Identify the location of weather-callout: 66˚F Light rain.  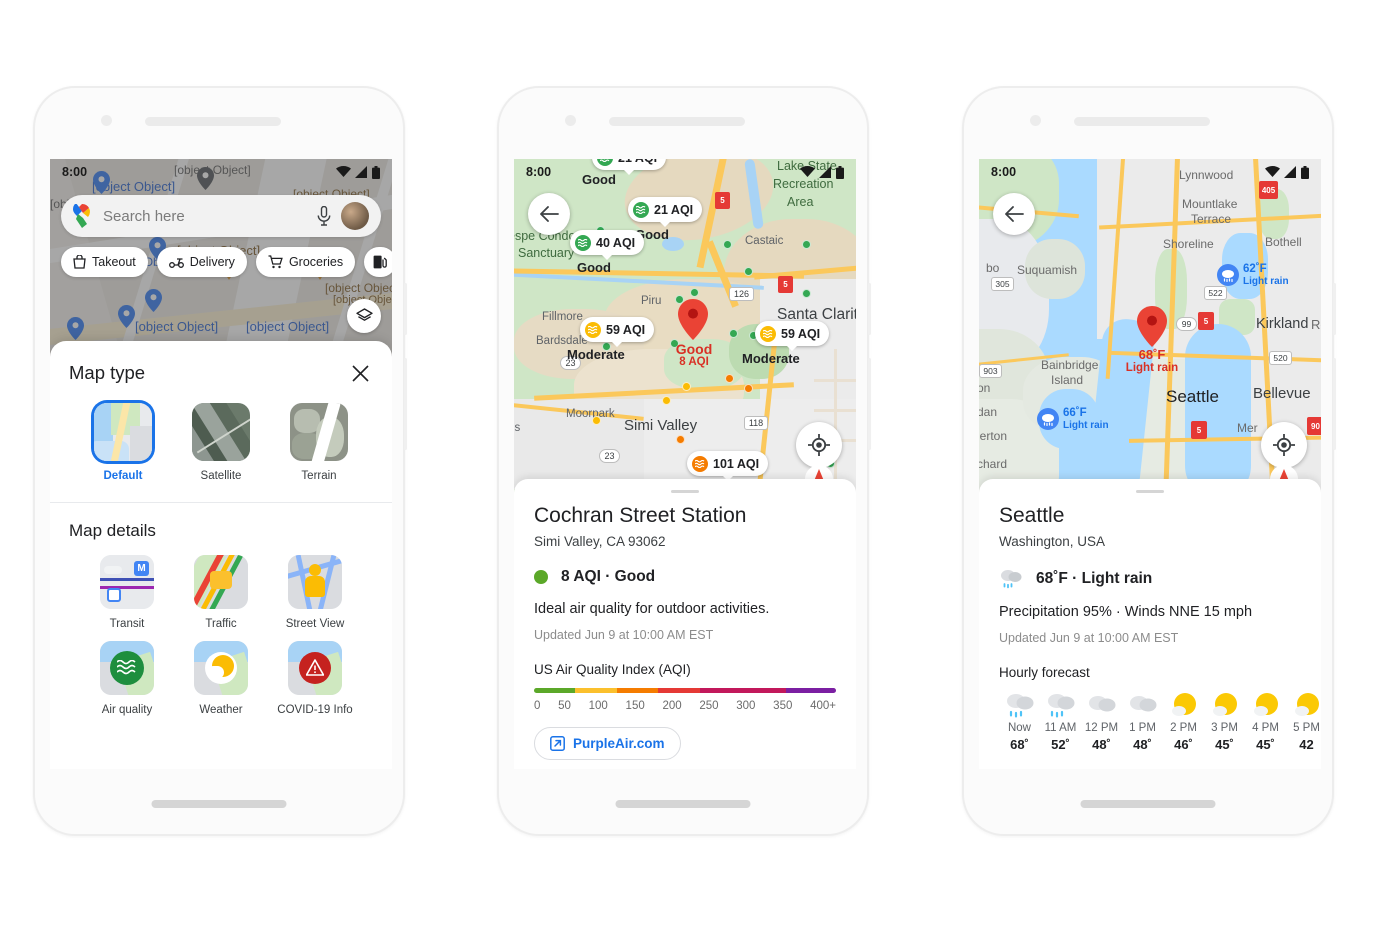
(1073, 419).